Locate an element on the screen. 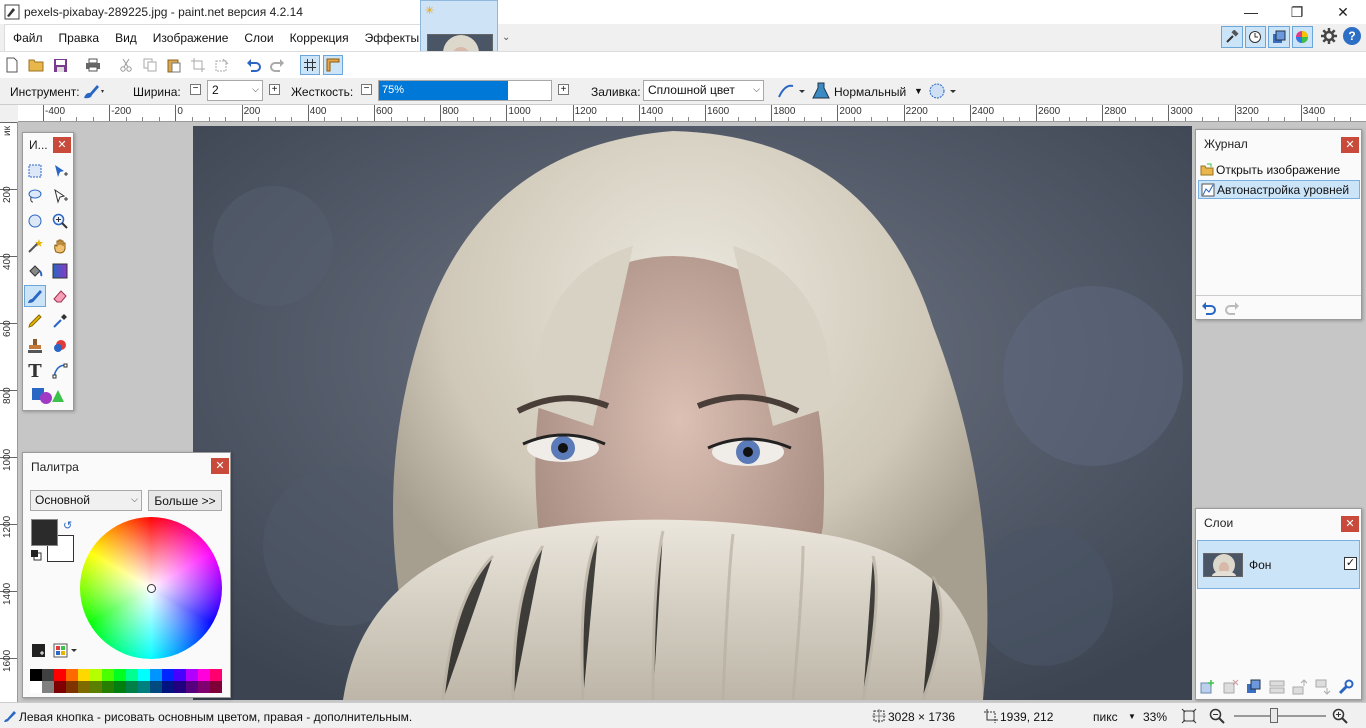 The image size is (1366, 728). shapes-tool is located at coordinates (47, 396).